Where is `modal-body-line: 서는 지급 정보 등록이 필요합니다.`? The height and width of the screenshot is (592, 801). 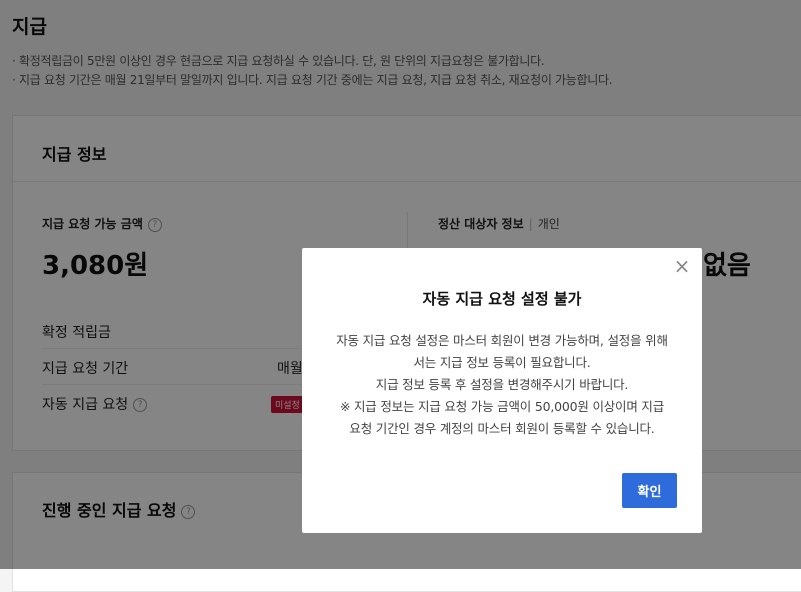
modal-body-line: 서는 지급 정보 등록이 필요합니다. is located at coordinates (502, 362).